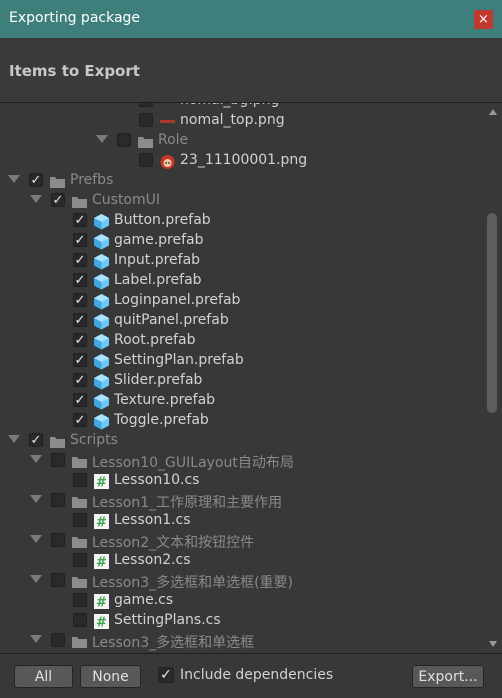 The height and width of the screenshot is (698, 502). Describe the element at coordinates (229, 105) in the screenshot. I see `tree-item-label: nomal_bg.png` at that location.